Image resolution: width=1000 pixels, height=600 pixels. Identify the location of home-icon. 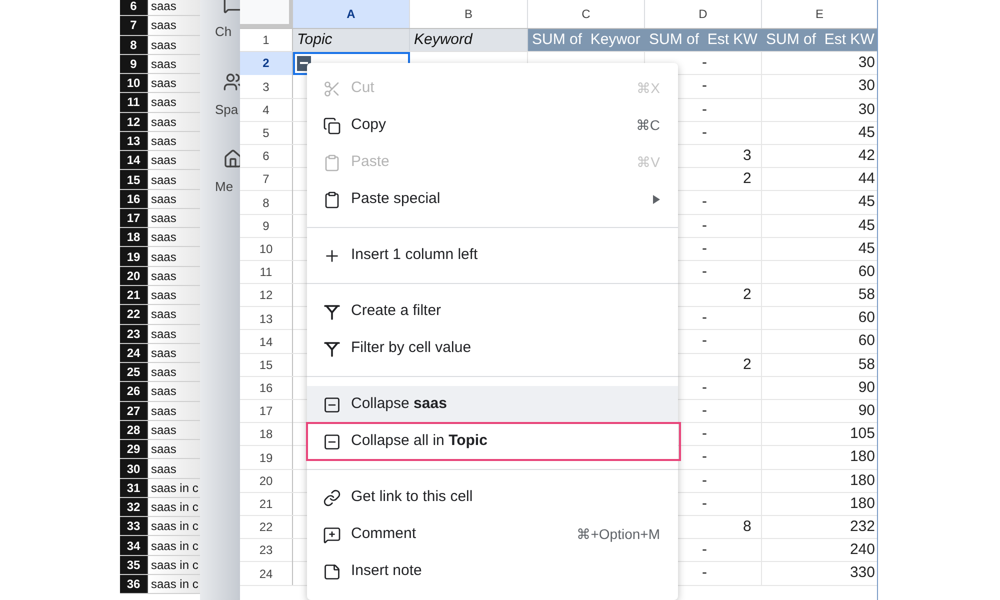
(231, 159).